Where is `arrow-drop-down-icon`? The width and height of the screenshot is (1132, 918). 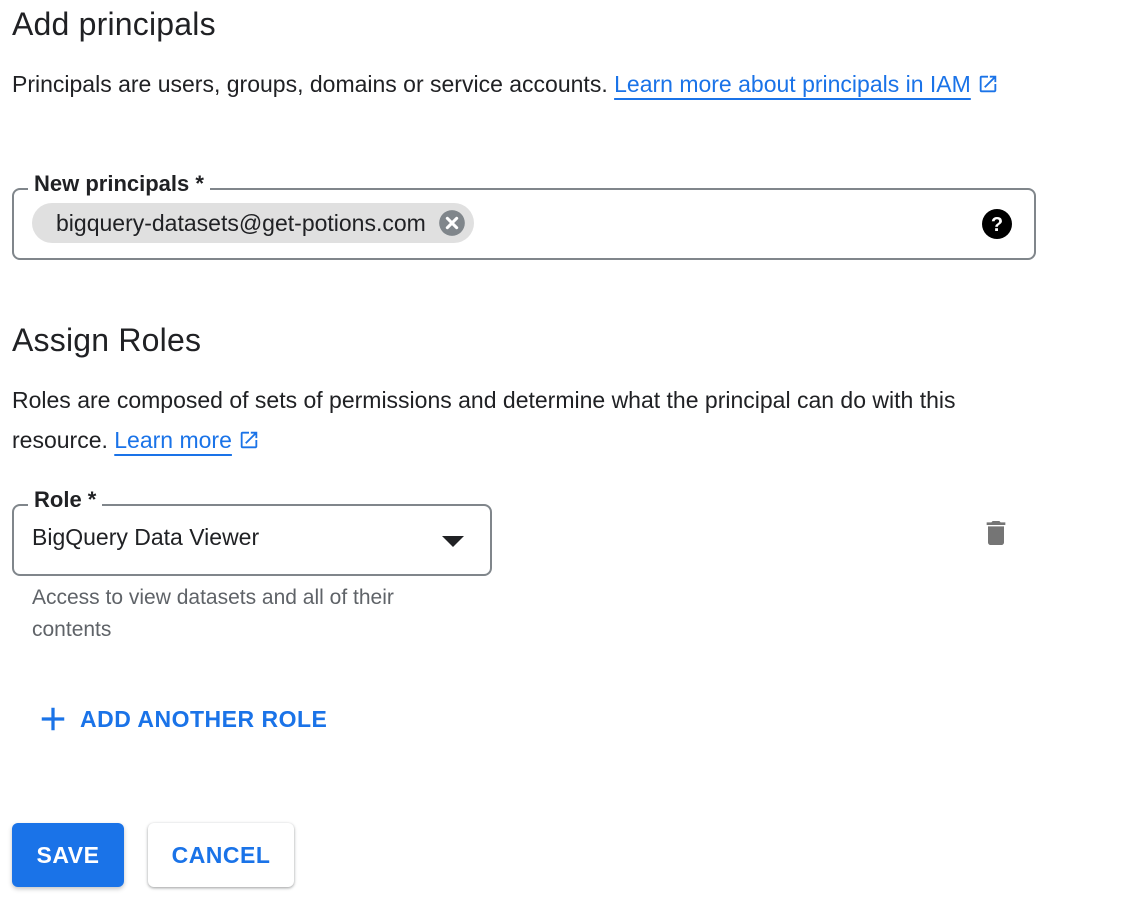 arrow-drop-down-icon is located at coordinates (453, 541).